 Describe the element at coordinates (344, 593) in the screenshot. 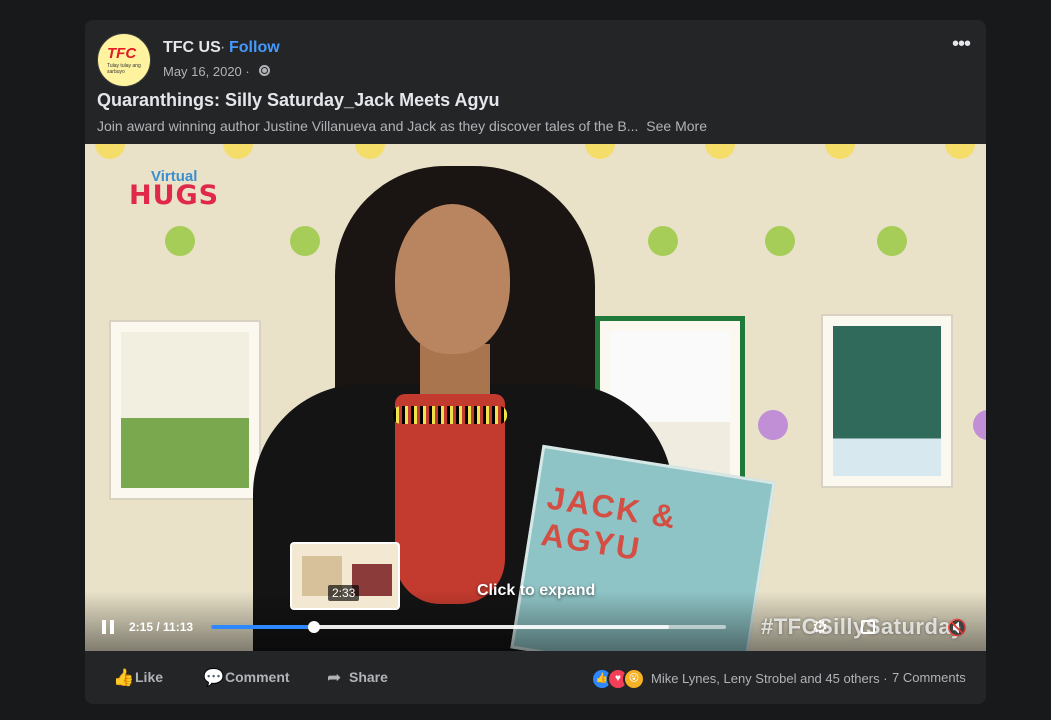

I see `preview-timestamp: 2:33` at that location.